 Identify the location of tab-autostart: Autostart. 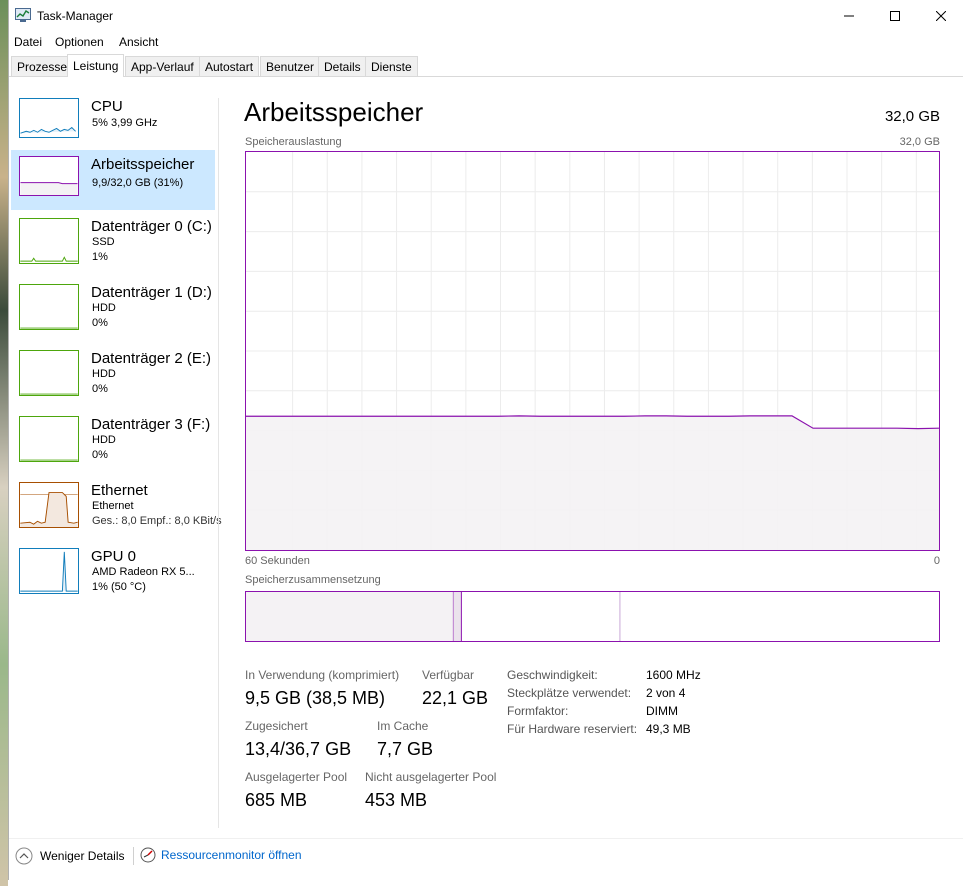
(229, 66).